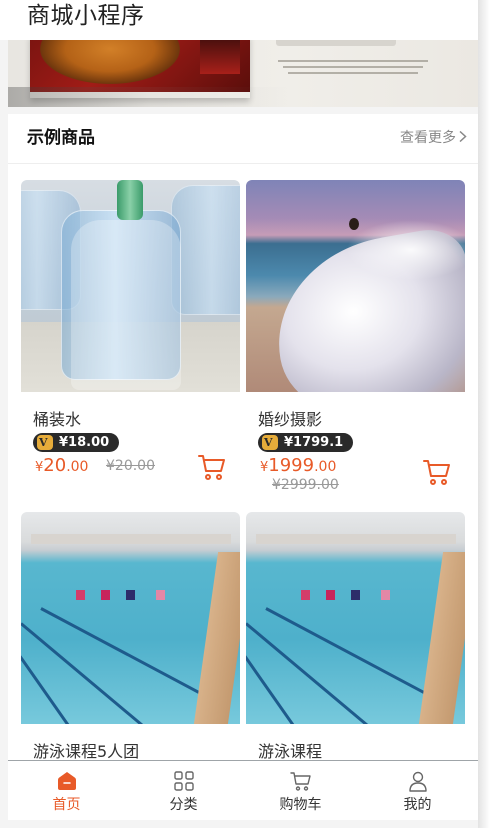  I want to click on vip-price: ¥18.00, so click(84, 442).